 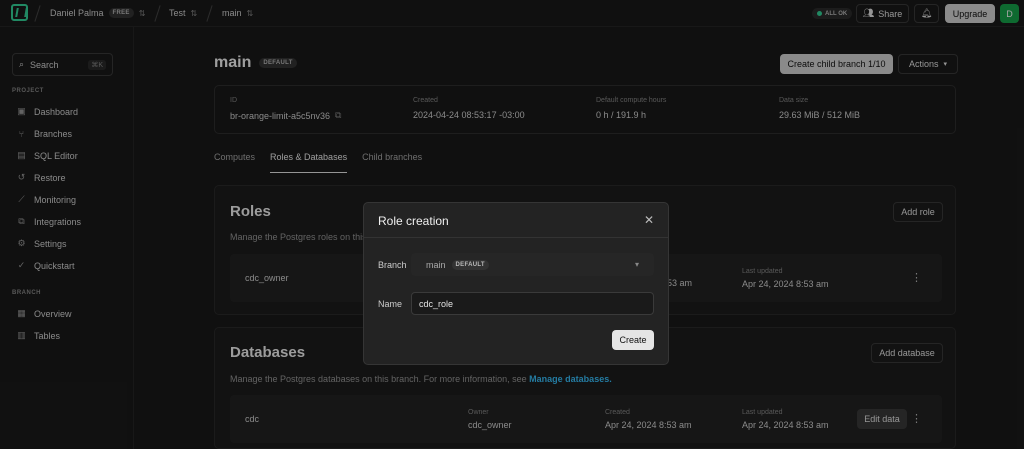 What do you see at coordinates (633, 340) in the screenshot?
I see `create-button: Create` at bounding box center [633, 340].